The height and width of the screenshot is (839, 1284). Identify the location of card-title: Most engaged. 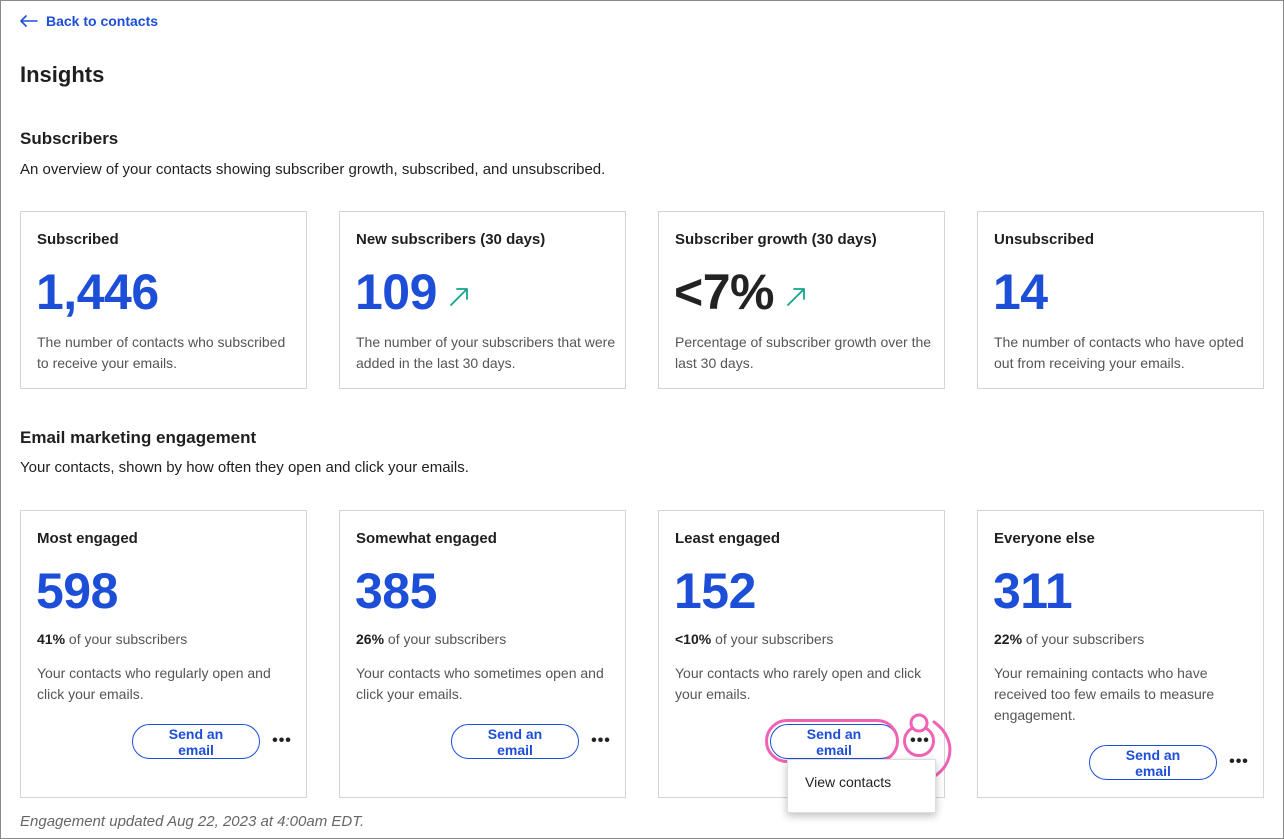
(87, 538).